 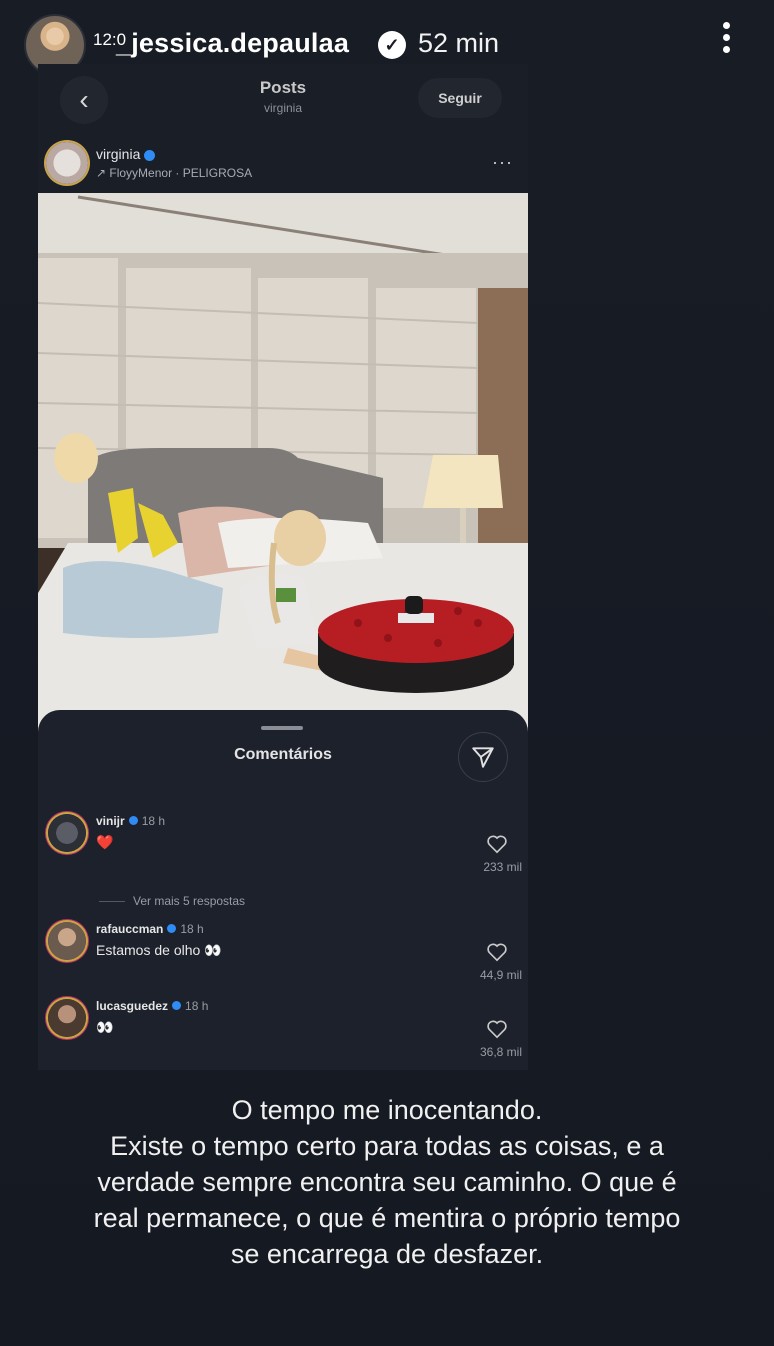 What do you see at coordinates (392, 45) in the screenshot?
I see `verified-badge-icon: ✓` at bounding box center [392, 45].